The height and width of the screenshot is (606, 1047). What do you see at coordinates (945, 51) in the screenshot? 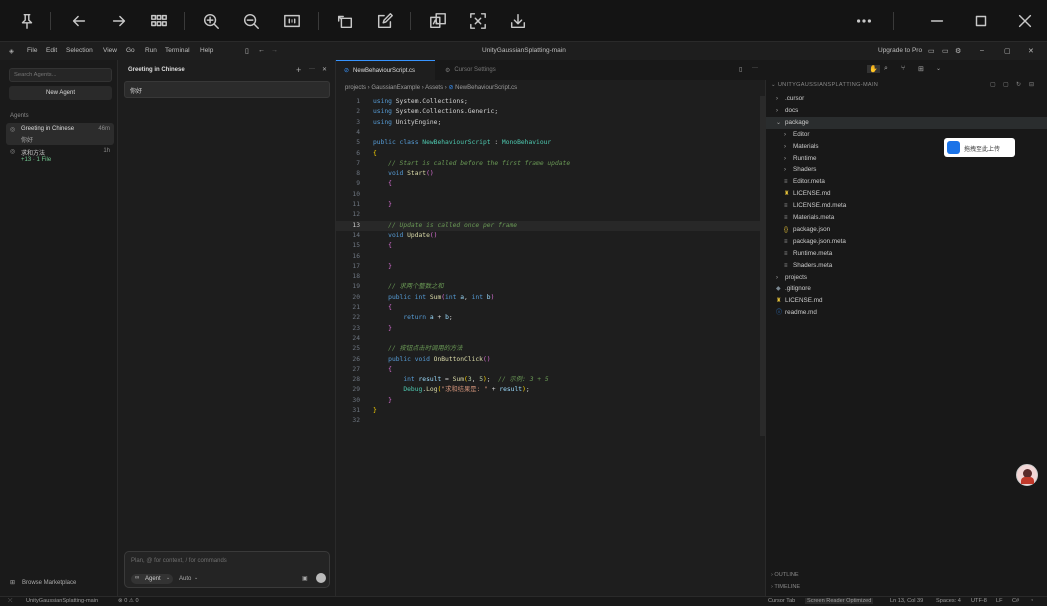
I see `layout-icon-2: ▭` at bounding box center [945, 51].